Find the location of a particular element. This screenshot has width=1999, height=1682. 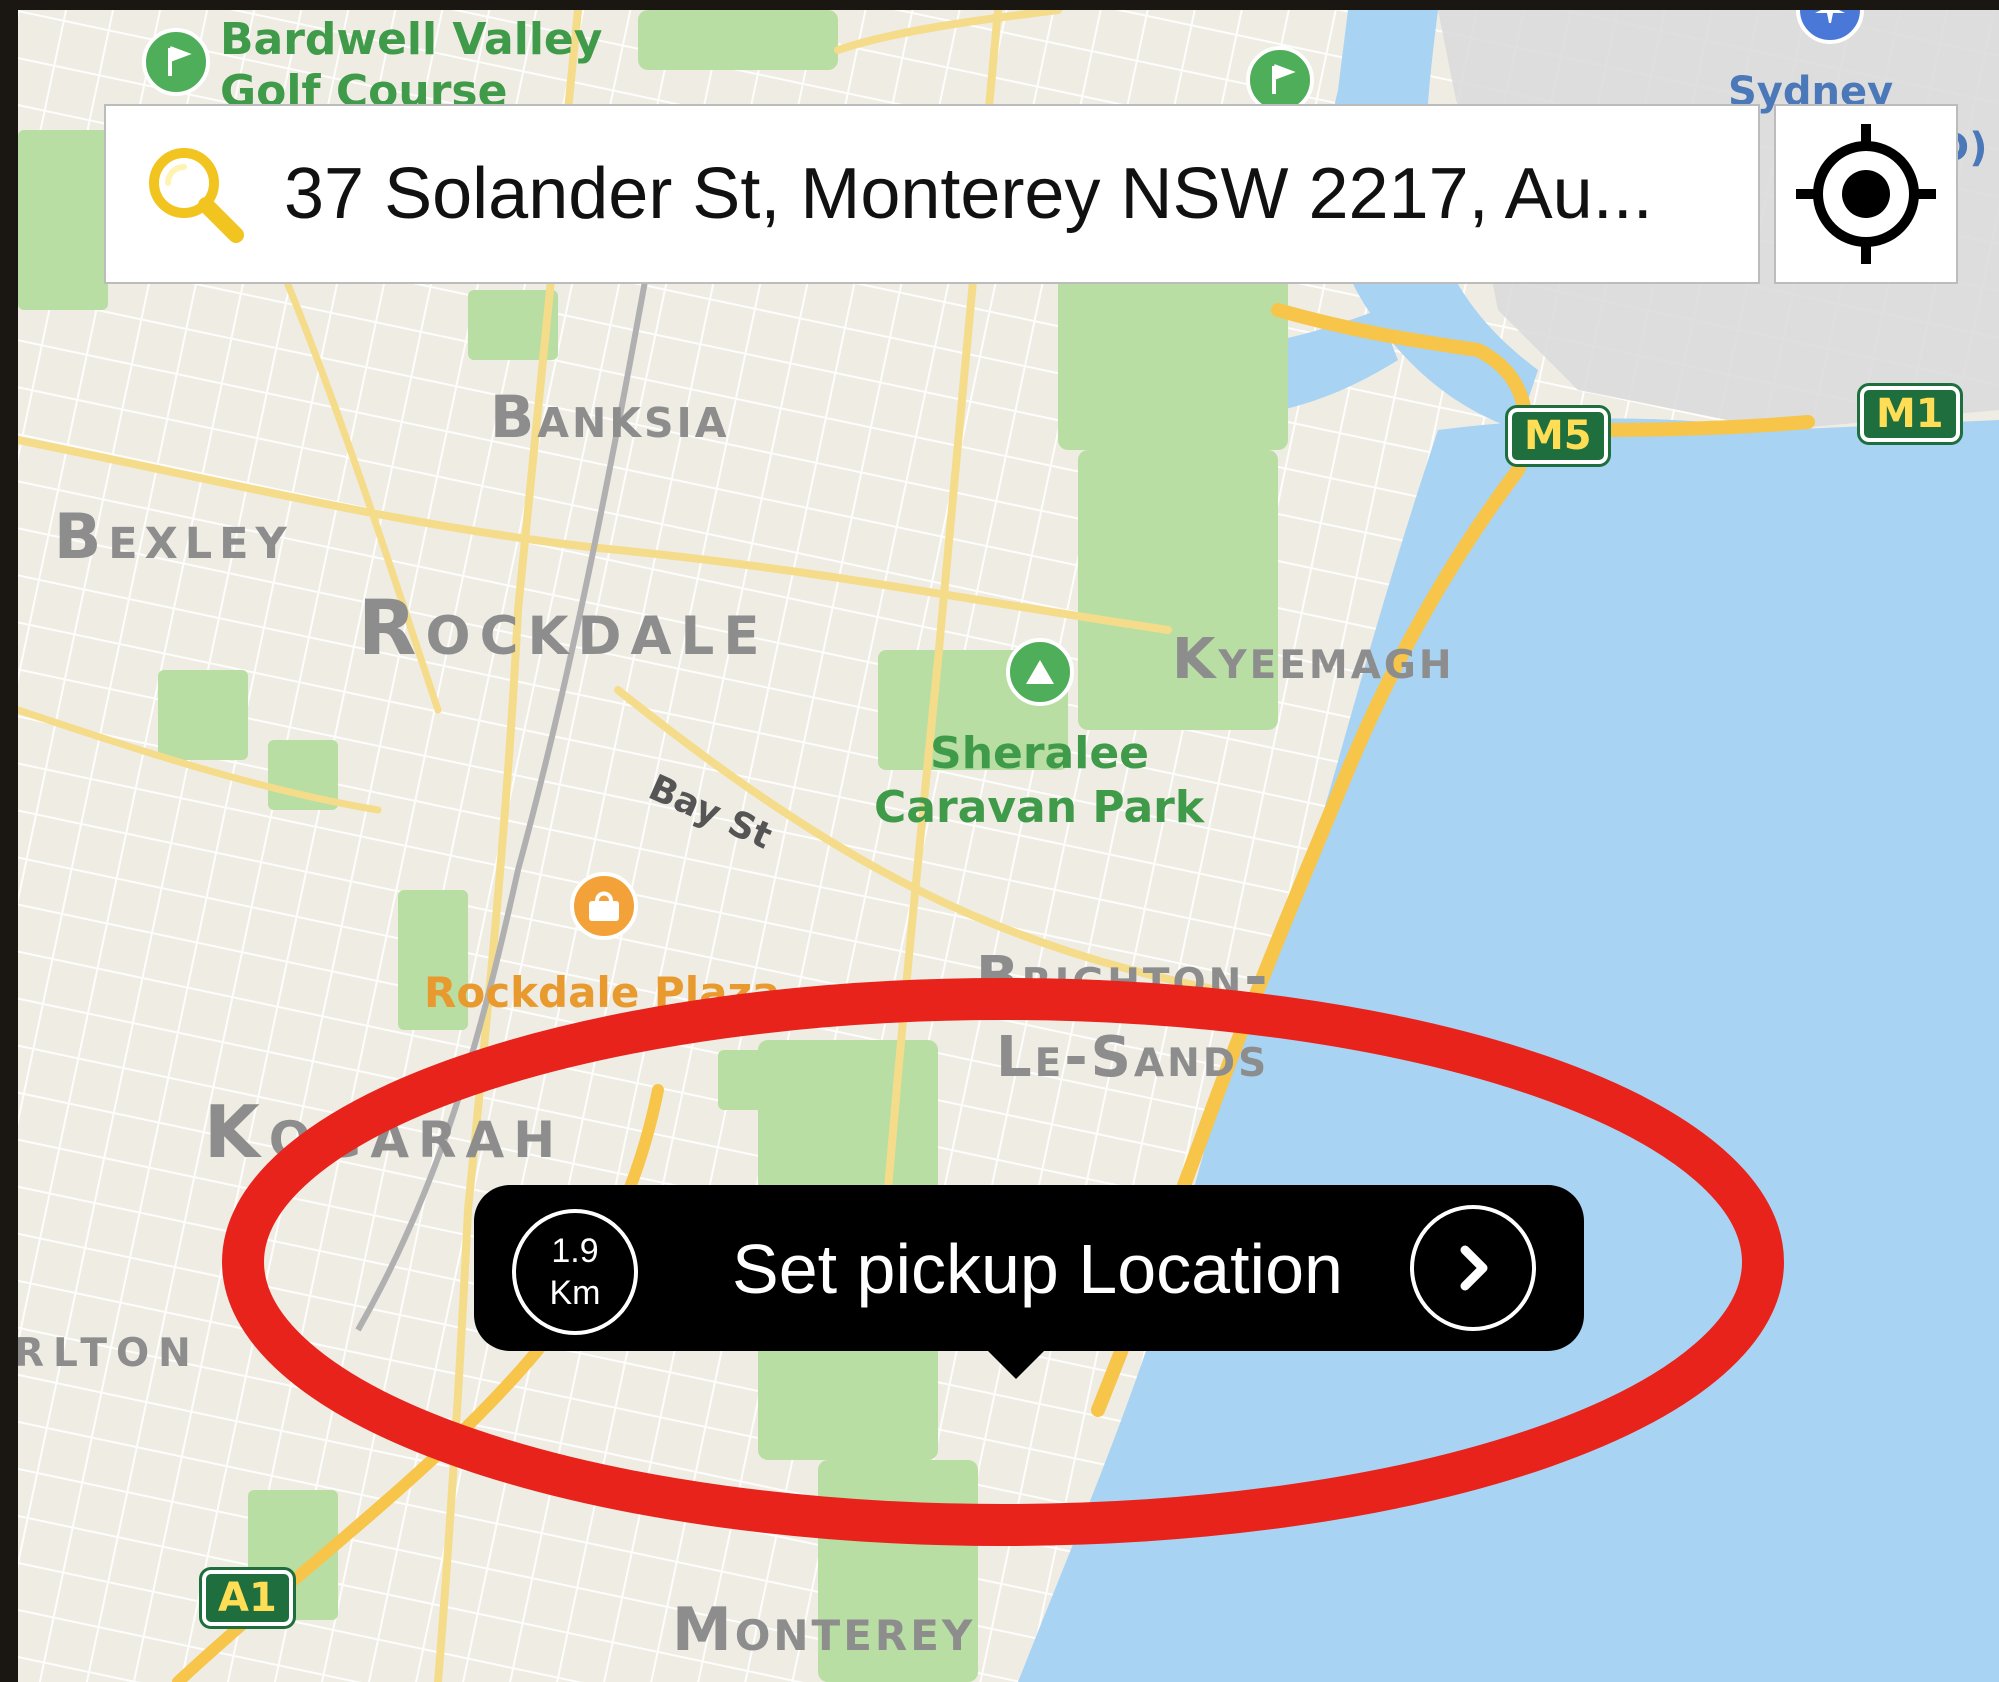

road-shield-m1: M1 is located at coordinates (1910, 414).